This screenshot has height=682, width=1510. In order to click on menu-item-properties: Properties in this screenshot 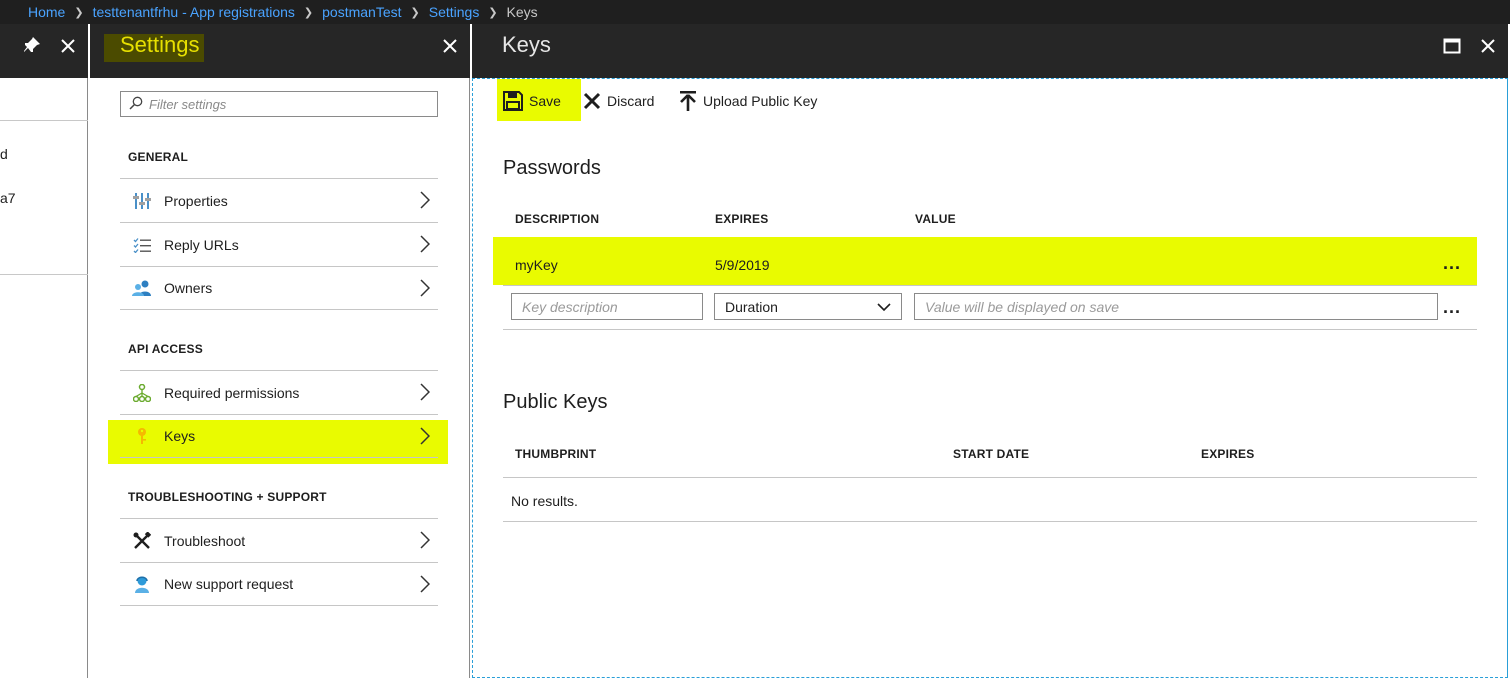, I will do `click(279, 200)`.